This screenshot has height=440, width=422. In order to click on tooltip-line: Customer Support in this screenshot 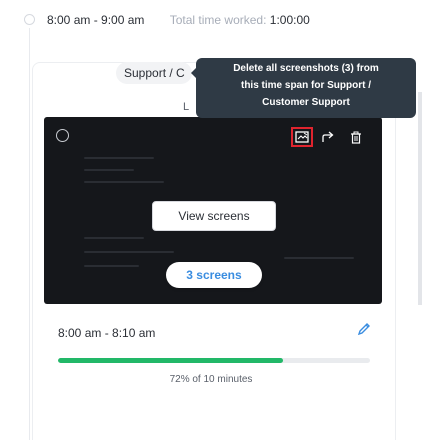, I will do `click(306, 102)`.